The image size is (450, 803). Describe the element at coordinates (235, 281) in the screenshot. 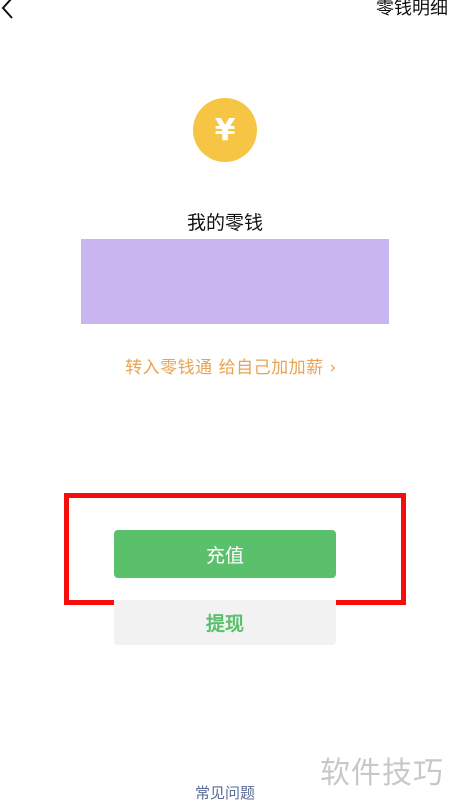

I see `balance-redaction` at that location.